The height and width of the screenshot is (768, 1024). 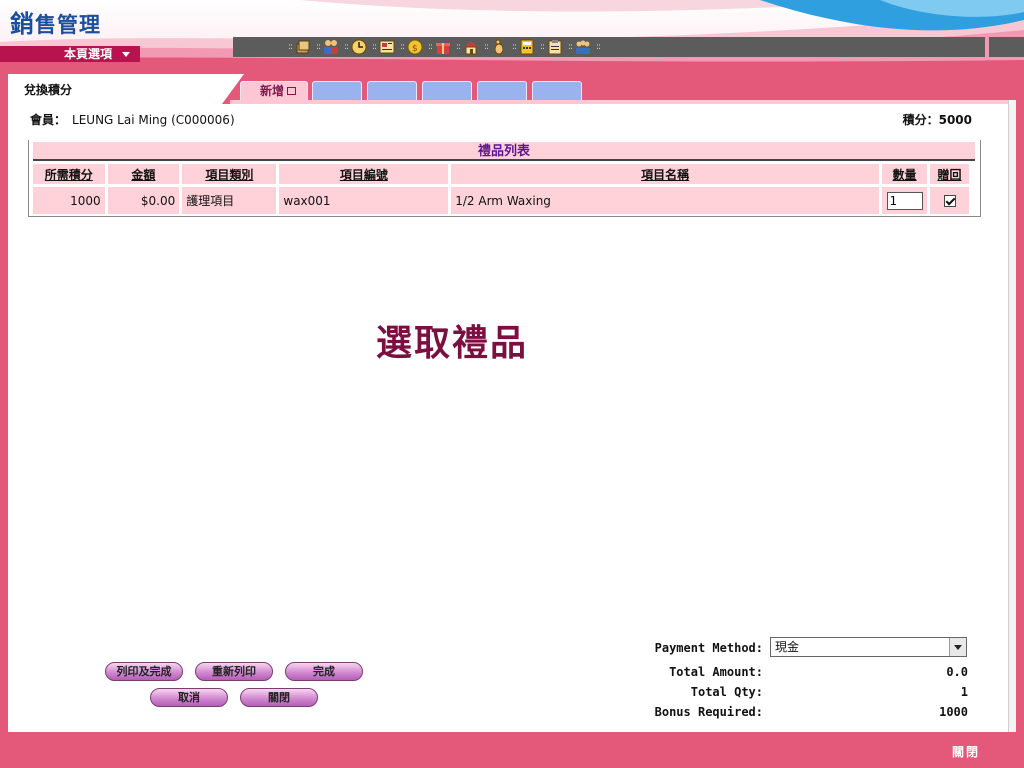 I want to click on total-qty-value: 1, so click(x=964, y=692).